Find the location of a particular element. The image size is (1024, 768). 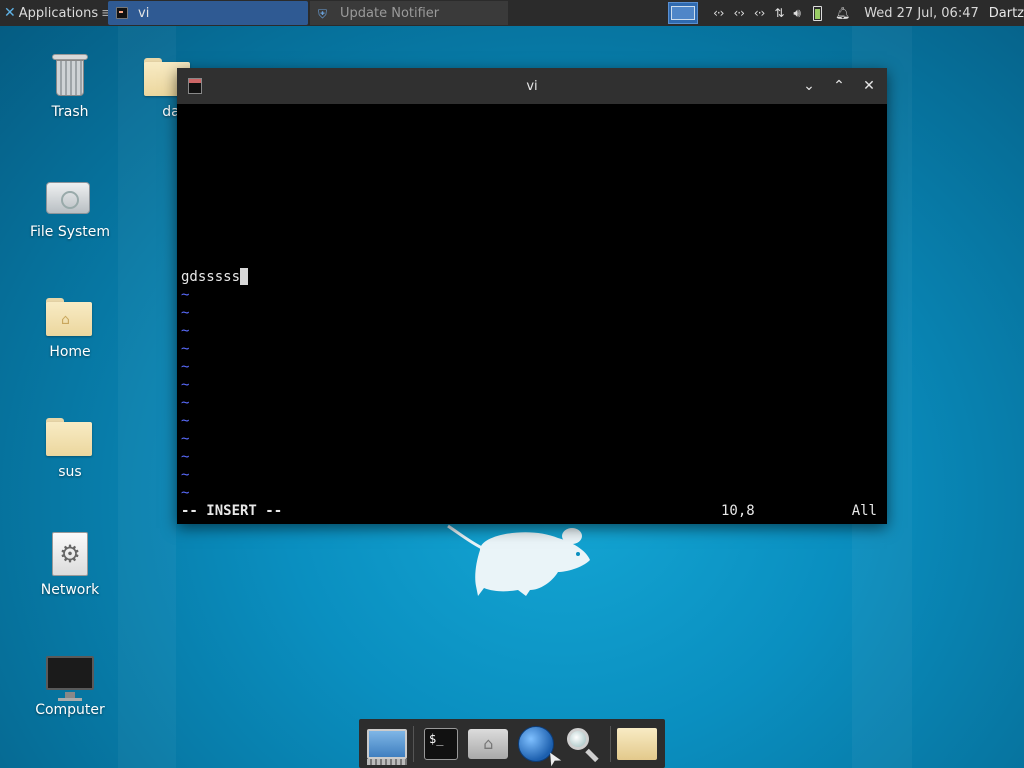

minimize-button: ⌄ is located at coordinates (809, 86).